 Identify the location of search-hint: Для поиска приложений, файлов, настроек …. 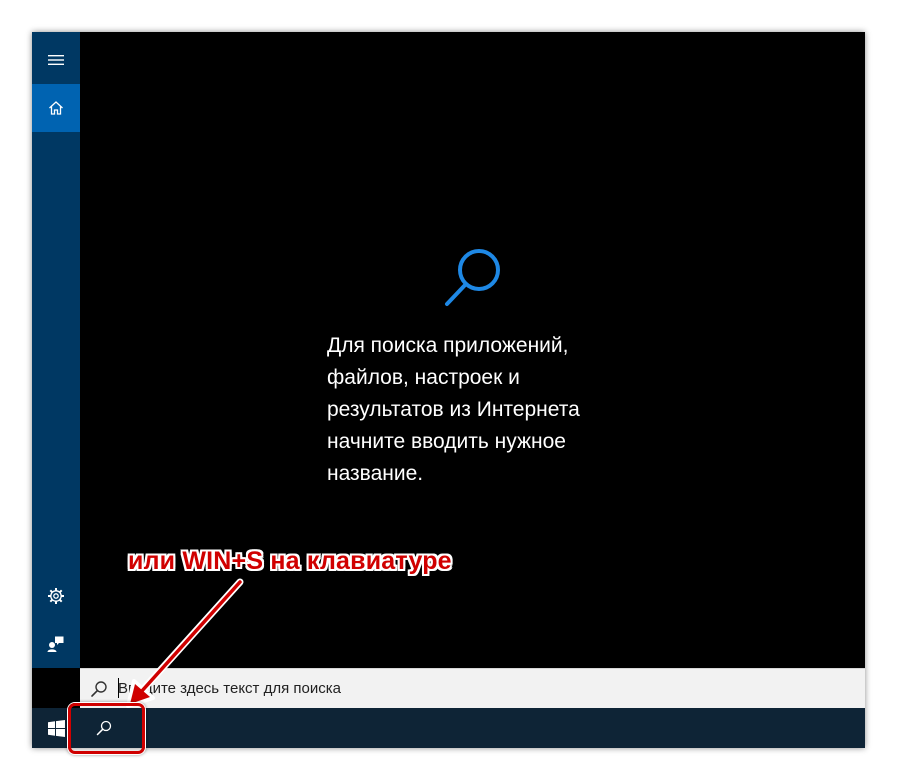
(487, 410).